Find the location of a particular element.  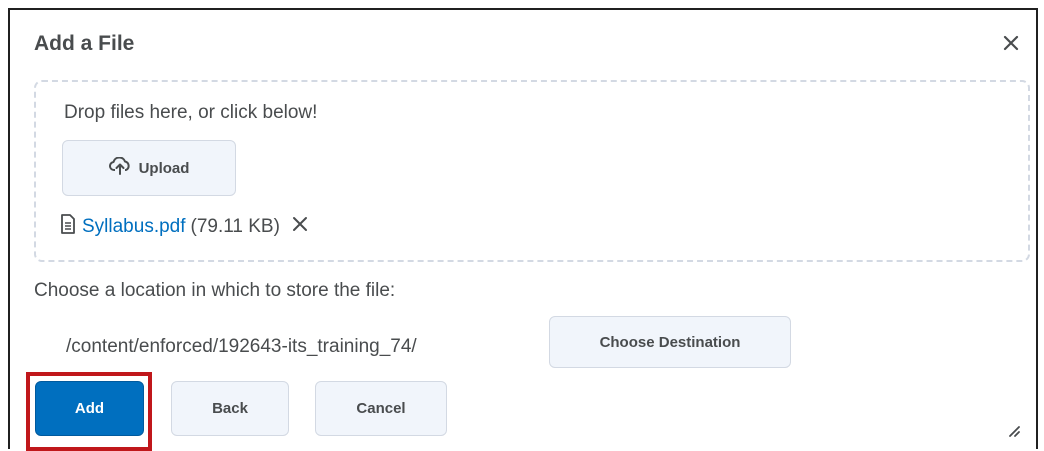

dropzone-prompt: Drop files here, or click below! is located at coordinates (191, 112).